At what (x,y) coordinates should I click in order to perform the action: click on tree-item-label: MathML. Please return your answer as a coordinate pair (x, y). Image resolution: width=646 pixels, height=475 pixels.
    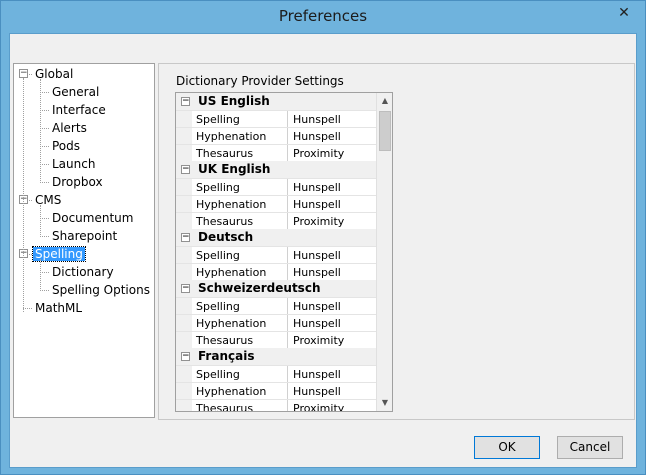
    Looking at the image, I should click on (59, 308).